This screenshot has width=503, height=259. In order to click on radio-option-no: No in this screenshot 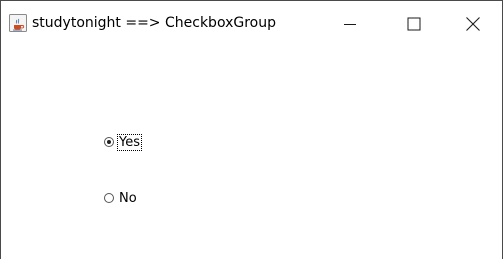, I will do `click(121, 198)`.